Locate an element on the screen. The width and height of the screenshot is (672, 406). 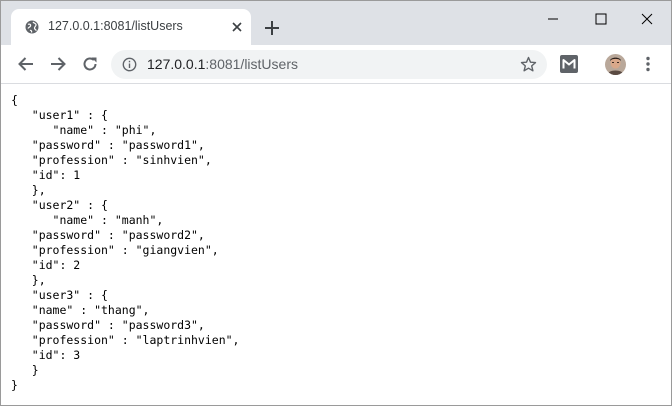
url-host: 127.0.0.1 is located at coordinates (176, 64).